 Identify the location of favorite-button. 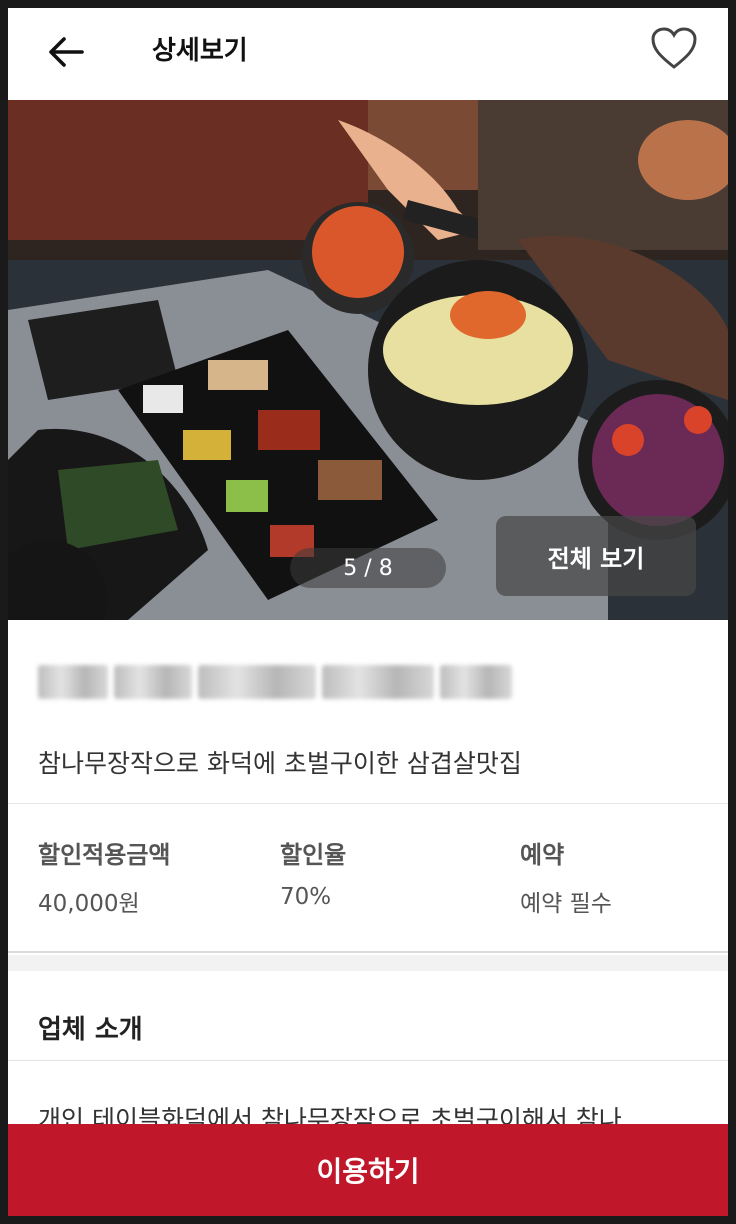
(674, 48).